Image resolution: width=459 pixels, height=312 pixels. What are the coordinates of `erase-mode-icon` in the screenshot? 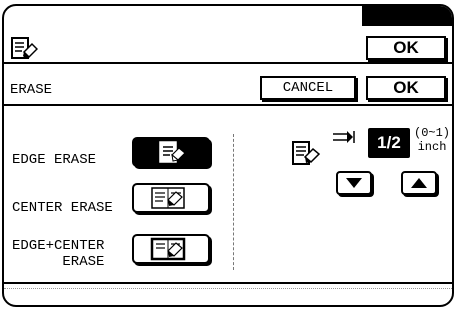 It's located at (24, 48).